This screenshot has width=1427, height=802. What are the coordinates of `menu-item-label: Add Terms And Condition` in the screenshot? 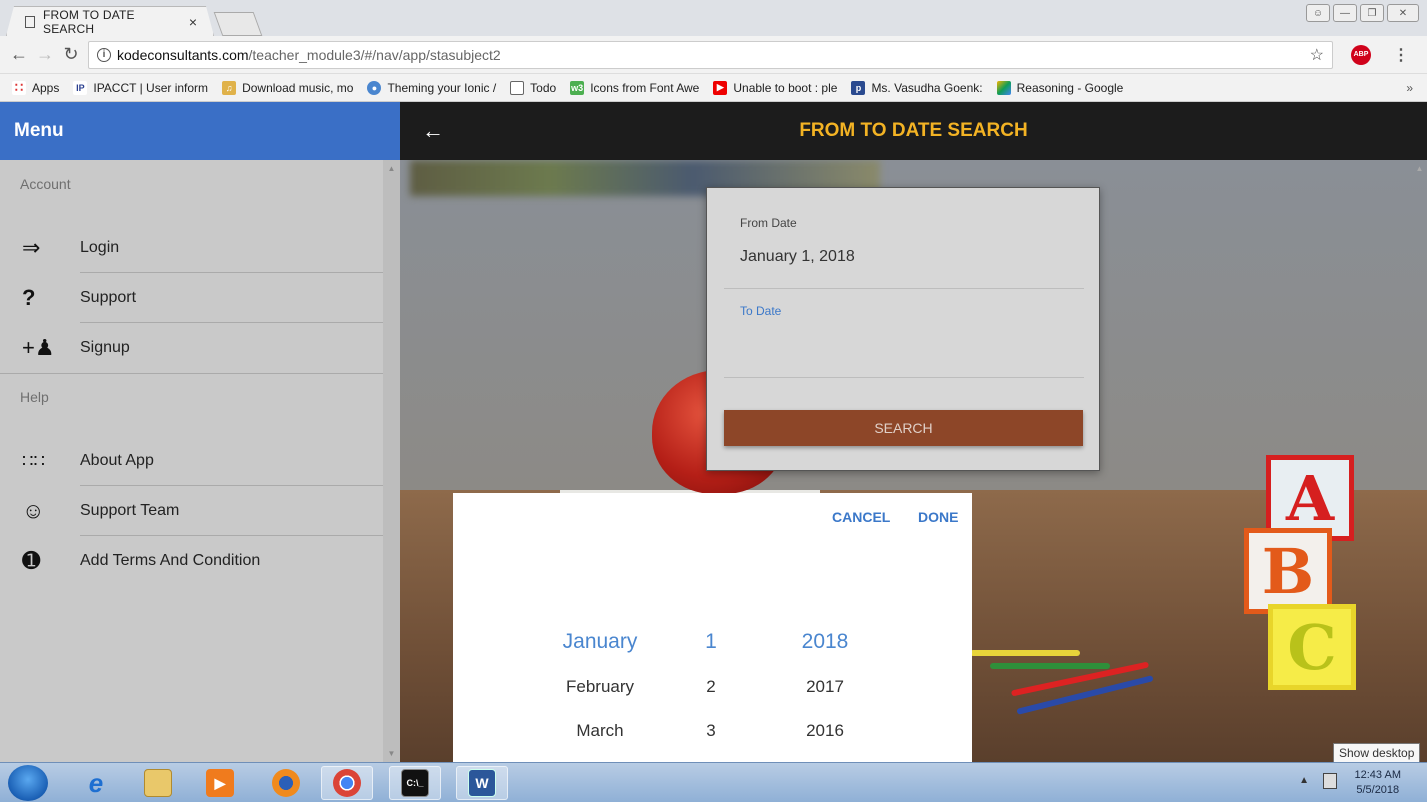 It's located at (170, 560).